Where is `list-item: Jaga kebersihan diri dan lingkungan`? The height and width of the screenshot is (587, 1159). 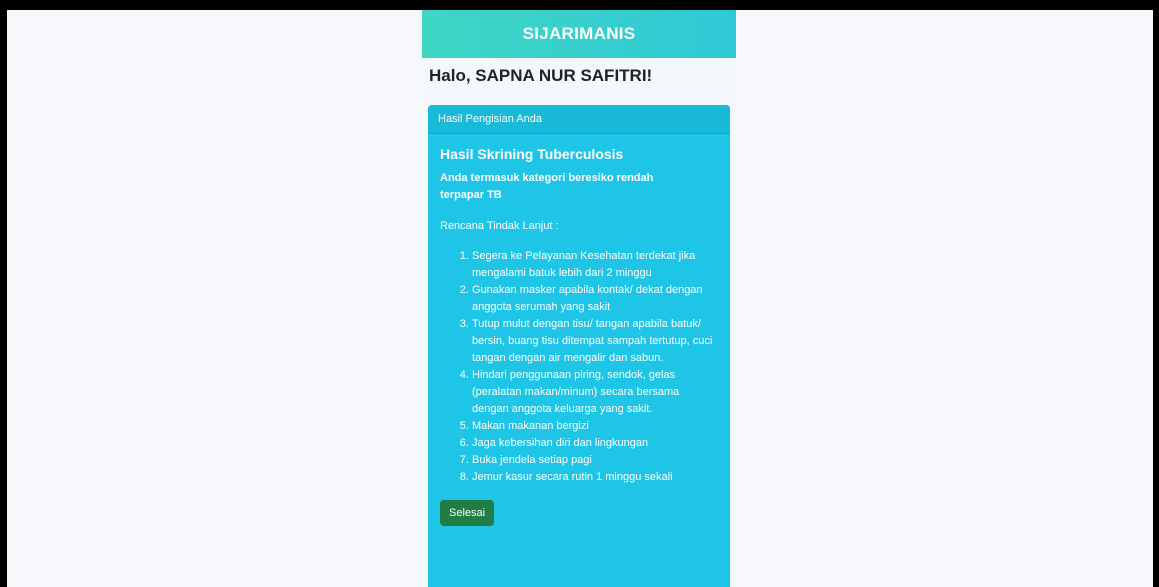
list-item: Jaga kebersihan diri dan lingkungan is located at coordinates (595, 443).